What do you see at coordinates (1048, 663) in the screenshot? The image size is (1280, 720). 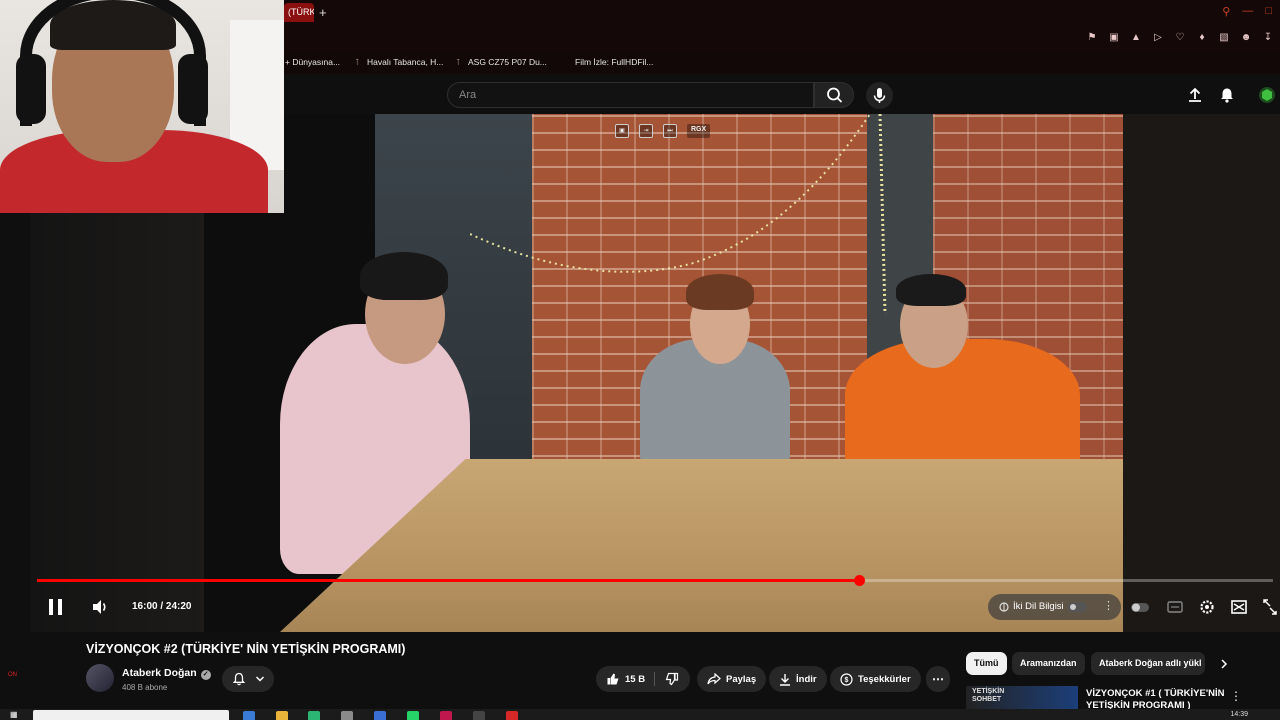 I see `chip-from-search: Aramanızdan` at bounding box center [1048, 663].